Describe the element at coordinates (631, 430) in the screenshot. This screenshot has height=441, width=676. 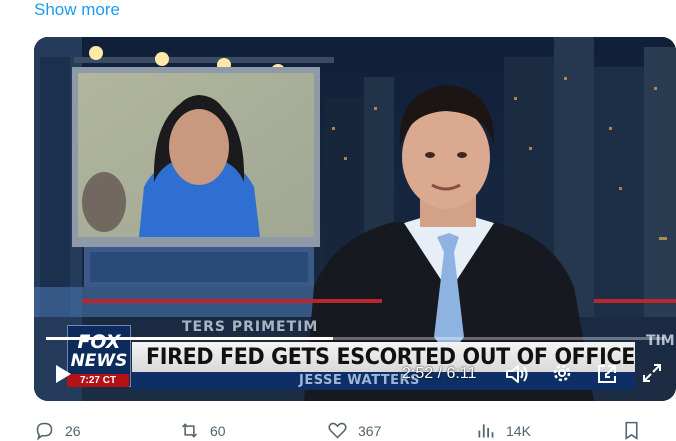
I see `bookmark-icon` at that location.